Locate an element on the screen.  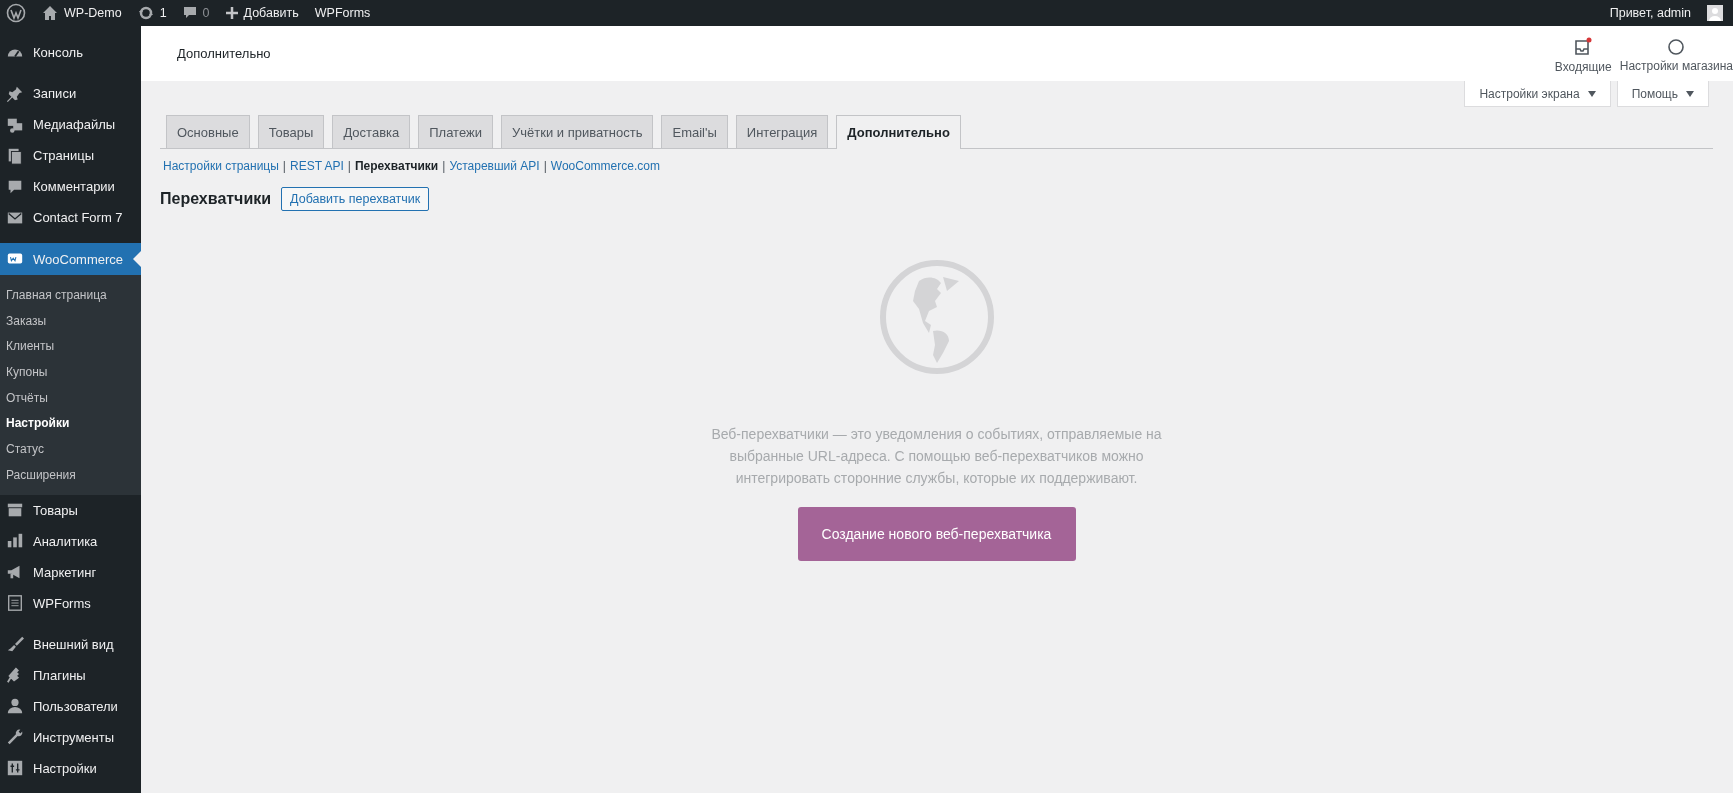
menu-item: Настройки is located at coordinates (70, 768).